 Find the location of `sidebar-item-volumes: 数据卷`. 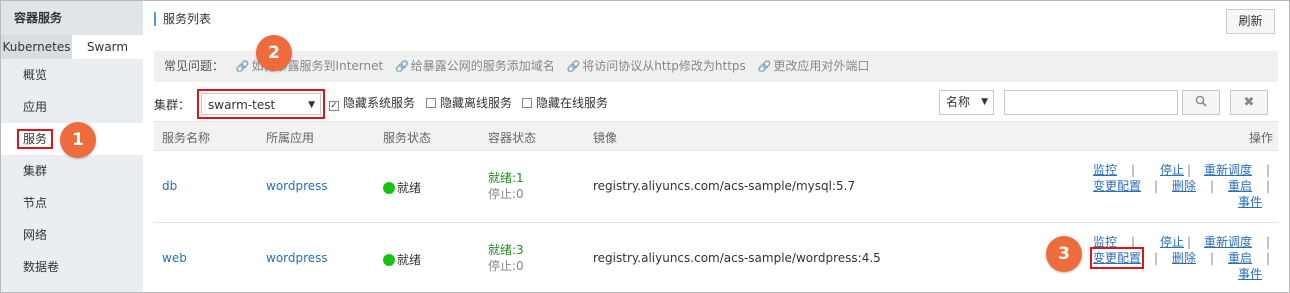

sidebar-item-volumes: 数据卷 is located at coordinates (72, 267).